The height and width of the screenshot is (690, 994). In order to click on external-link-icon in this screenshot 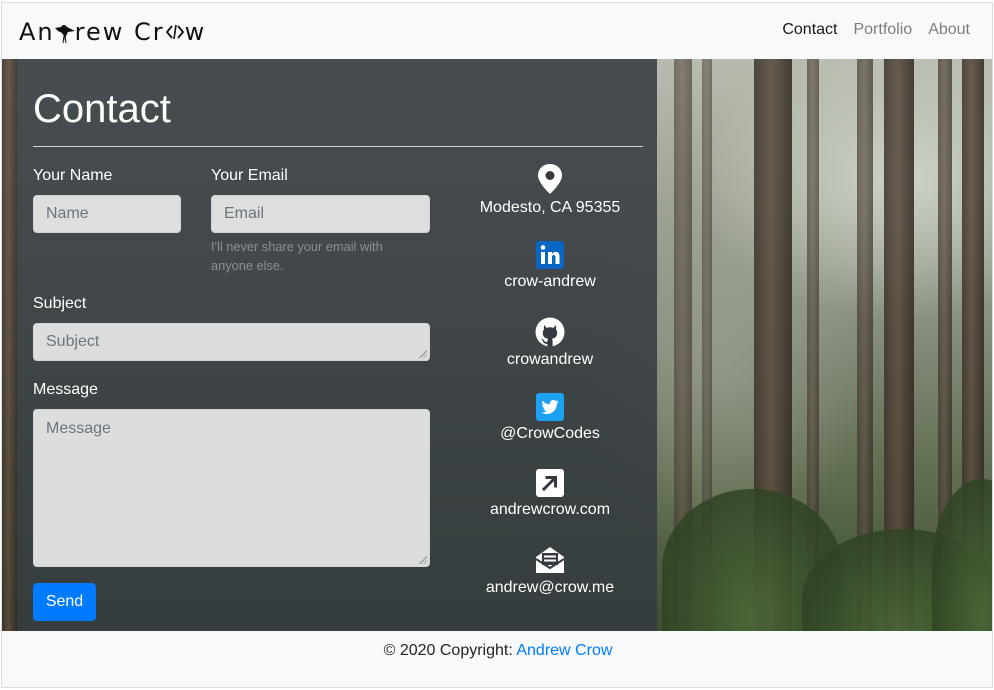, I will do `click(550, 483)`.